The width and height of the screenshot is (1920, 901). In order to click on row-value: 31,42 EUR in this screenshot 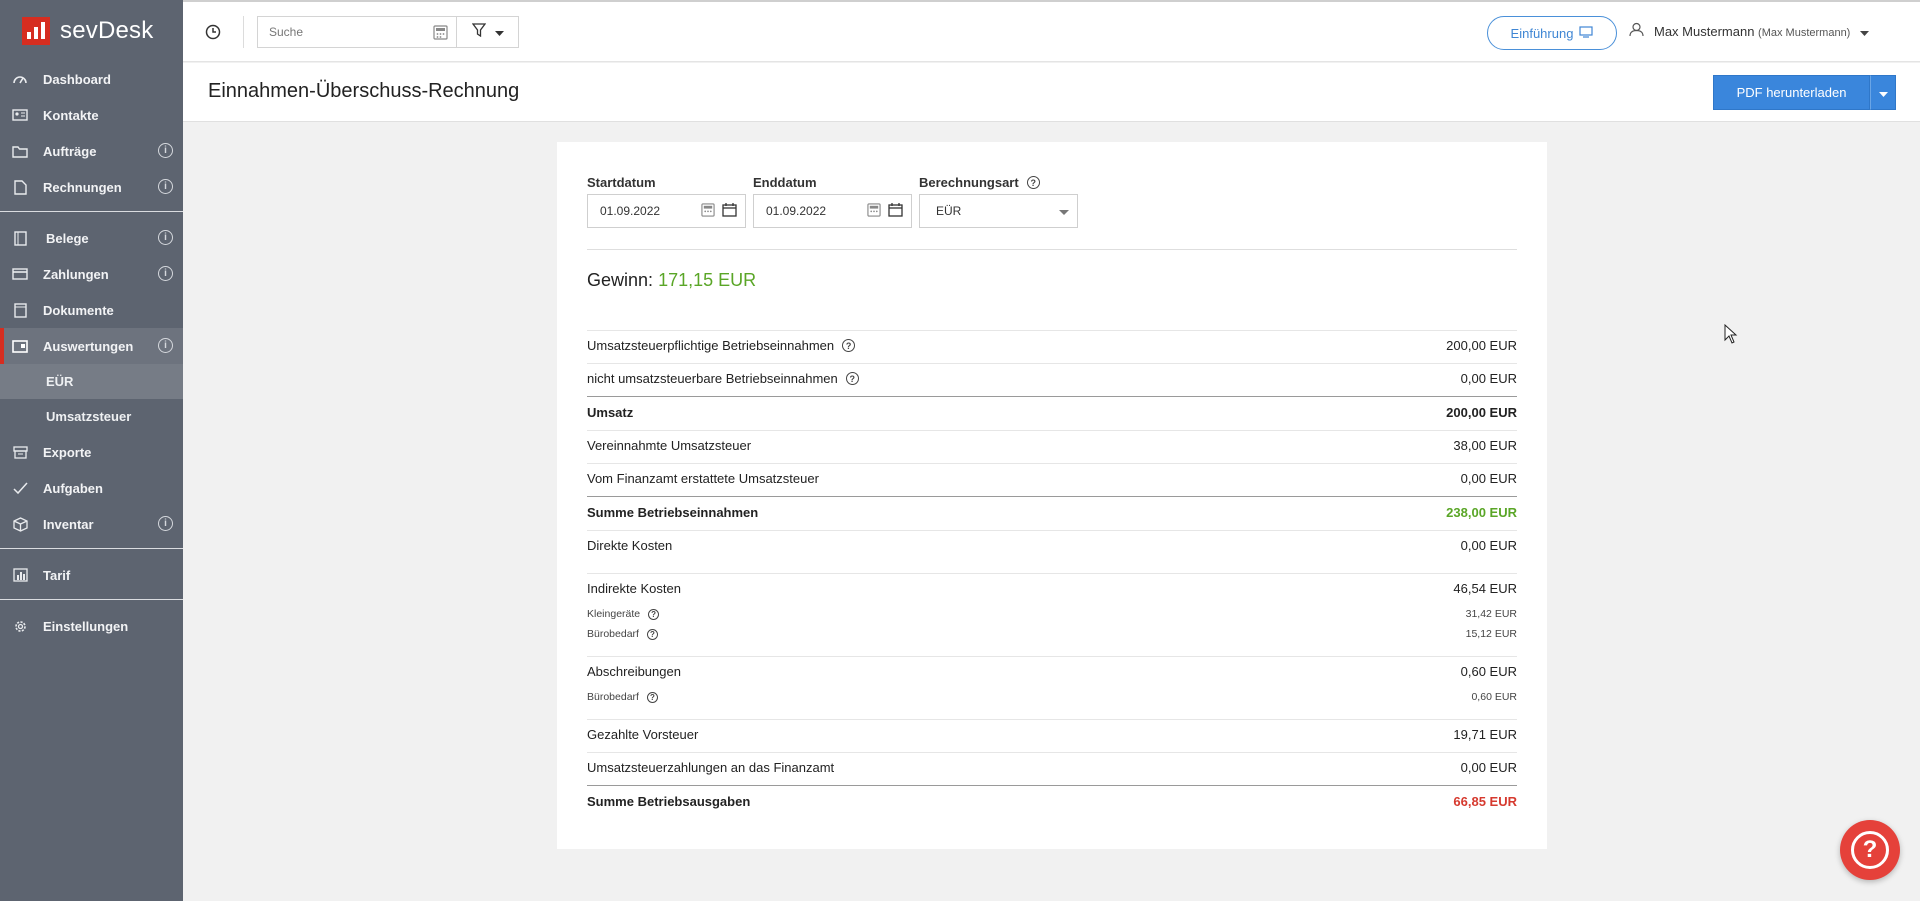, I will do `click(1491, 614)`.